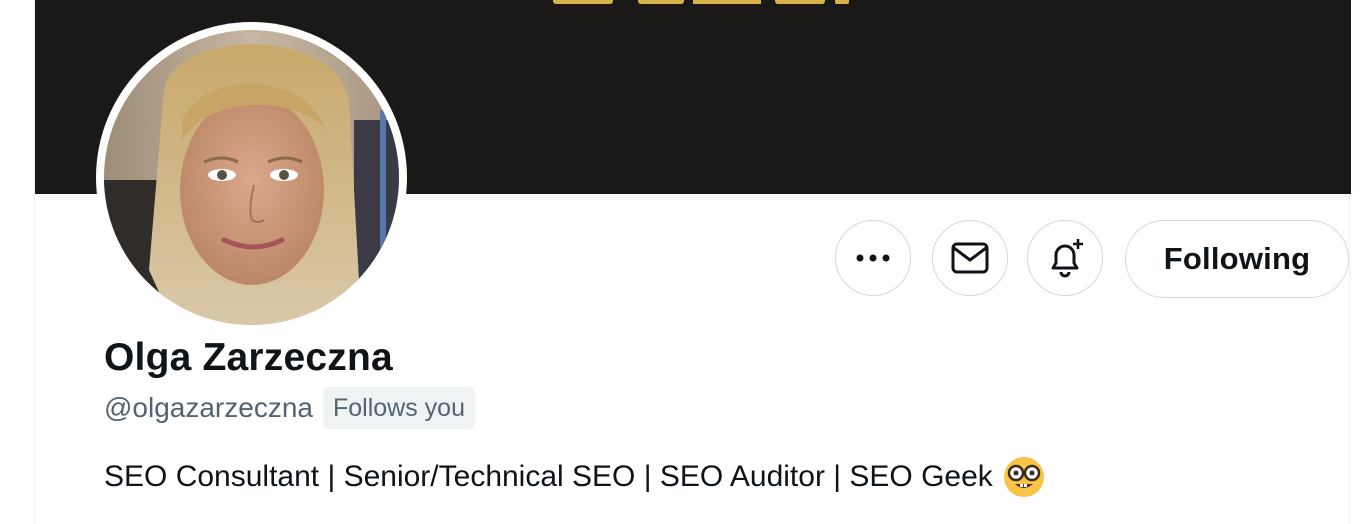 This screenshot has width=1366, height=524. I want to click on avatar, so click(251, 177).